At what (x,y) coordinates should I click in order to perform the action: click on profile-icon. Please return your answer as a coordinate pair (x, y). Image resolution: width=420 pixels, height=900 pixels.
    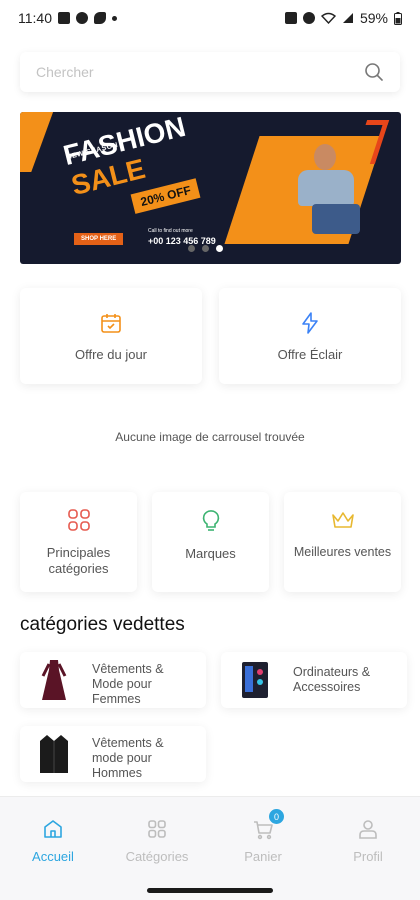
    Looking at the image, I should click on (368, 829).